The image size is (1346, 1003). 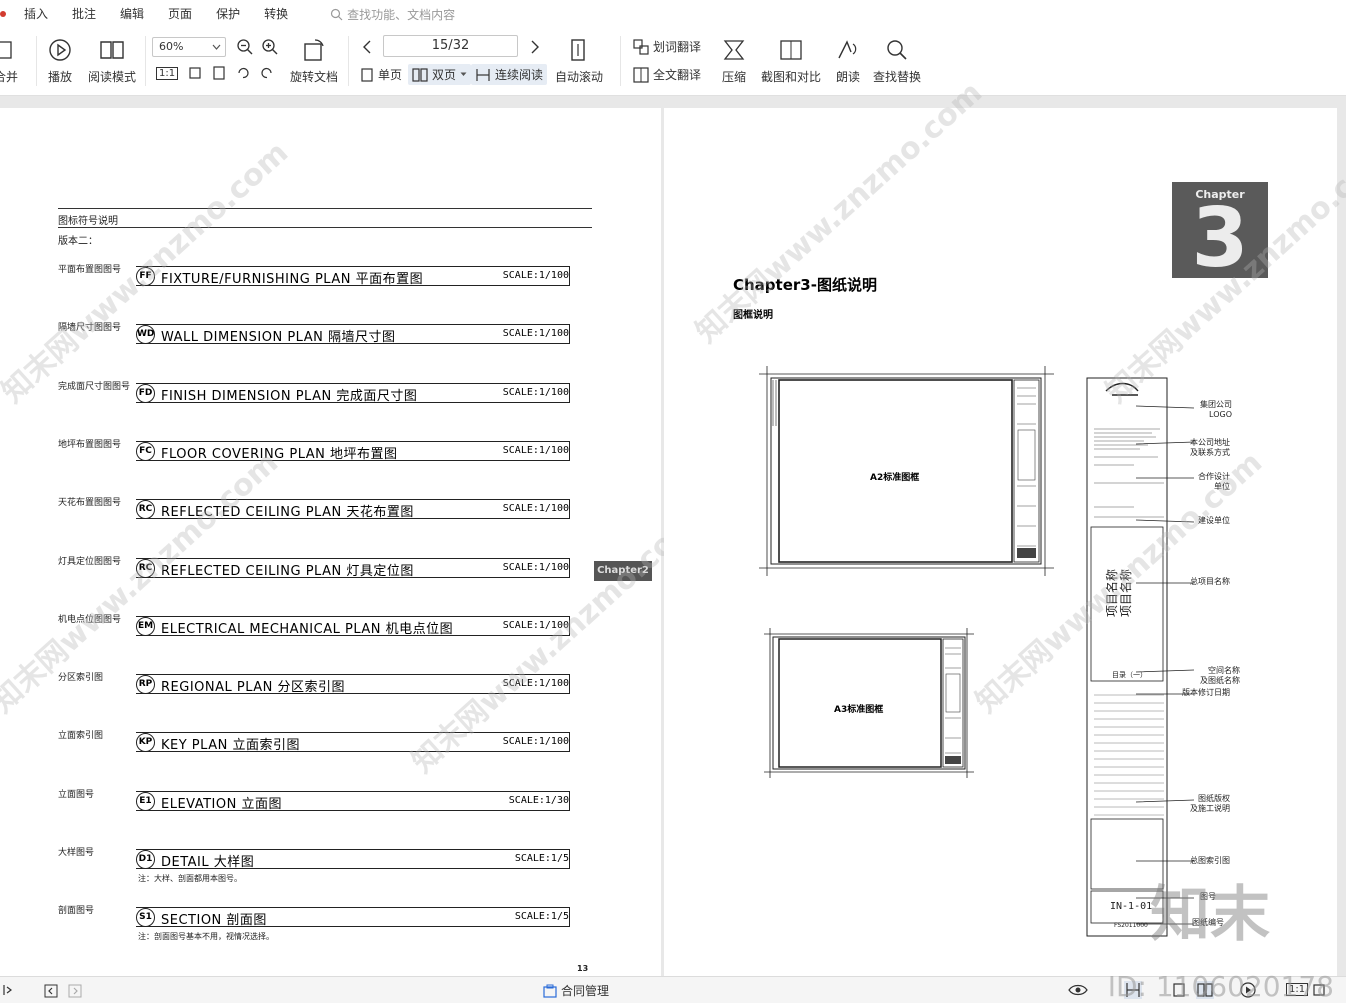 What do you see at coordinates (90, 620) in the screenshot?
I see `symbol-label: 机电点位图图号` at bounding box center [90, 620].